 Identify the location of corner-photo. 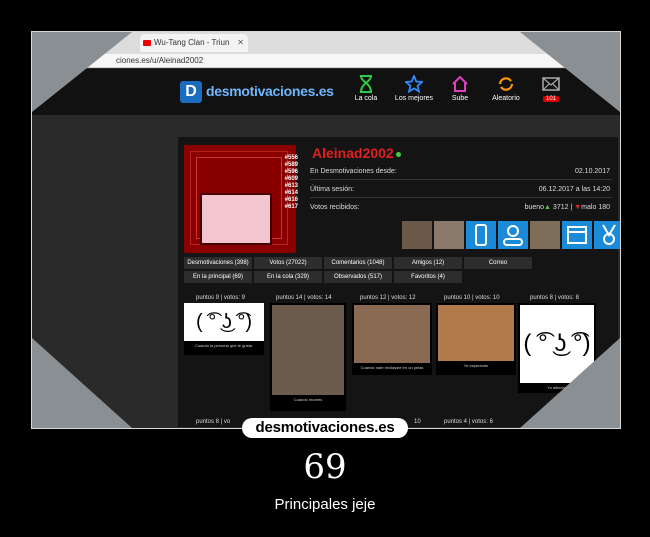
(82, 383).